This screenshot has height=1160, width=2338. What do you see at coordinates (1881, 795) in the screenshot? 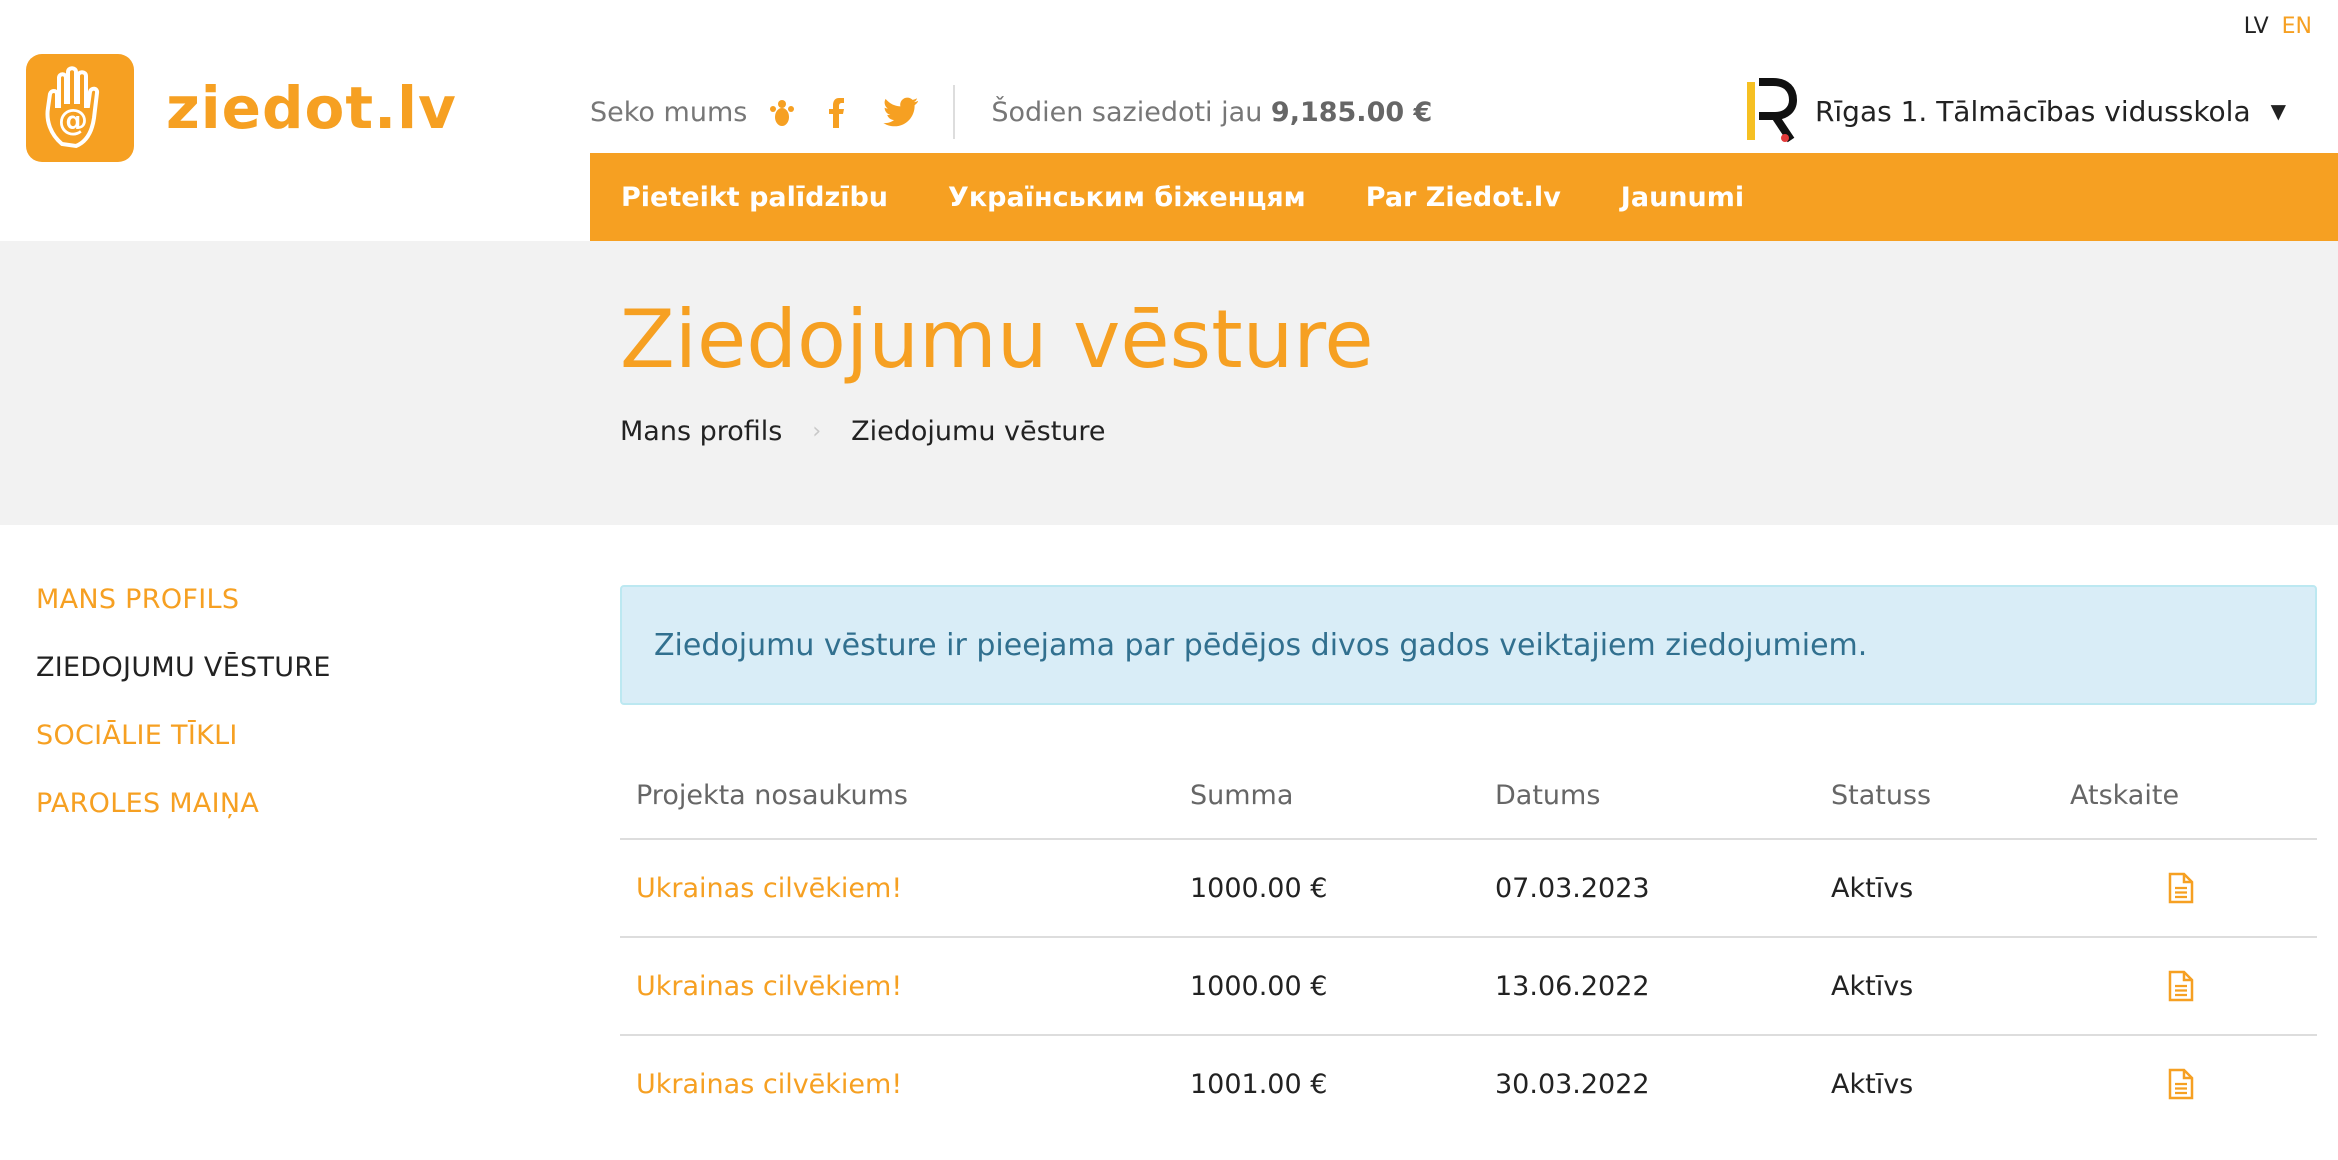
I see `column-header-status: Statuss` at bounding box center [1881, 795].